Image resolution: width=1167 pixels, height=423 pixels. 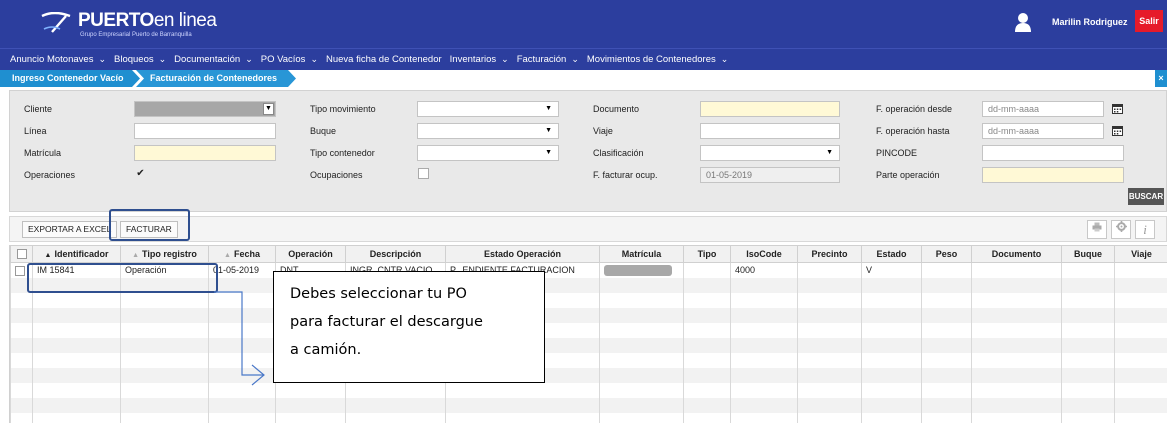 I want to click on pincode-input, so click(x=1053, y=153).